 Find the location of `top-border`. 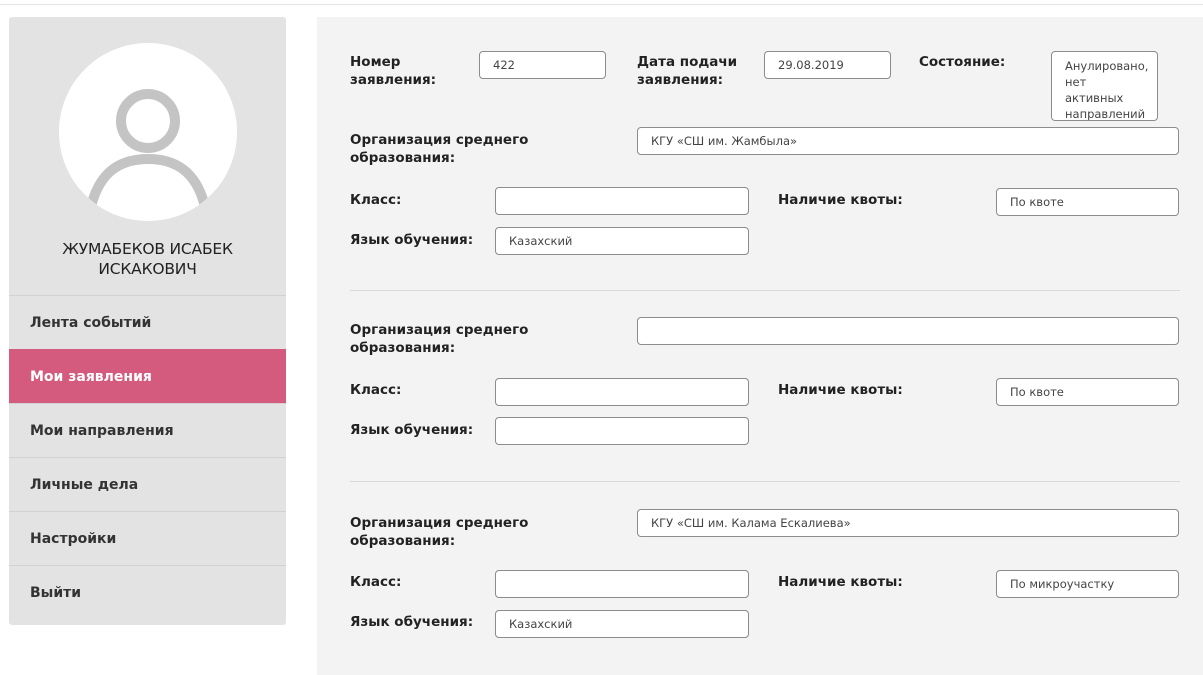

top-border is located at coordinates (601, 2).